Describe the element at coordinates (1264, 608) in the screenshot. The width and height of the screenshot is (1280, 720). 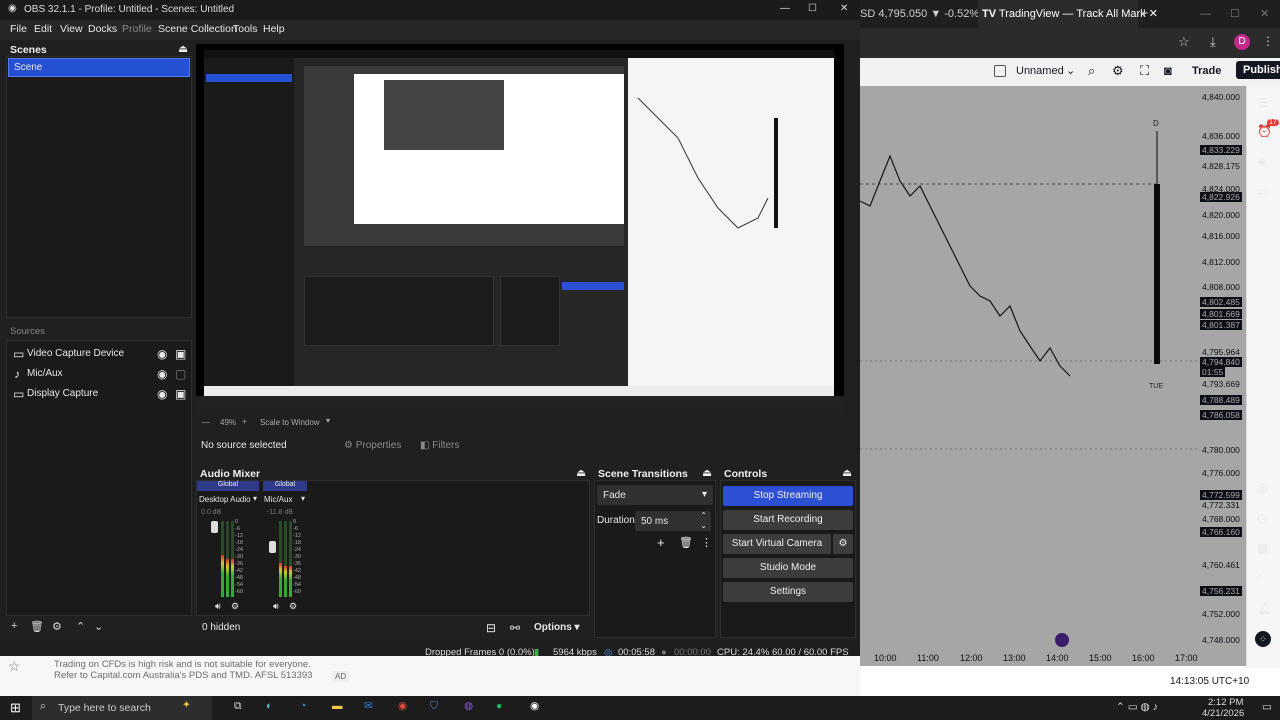
I see `bell-icon: 🔔︎` at that location.